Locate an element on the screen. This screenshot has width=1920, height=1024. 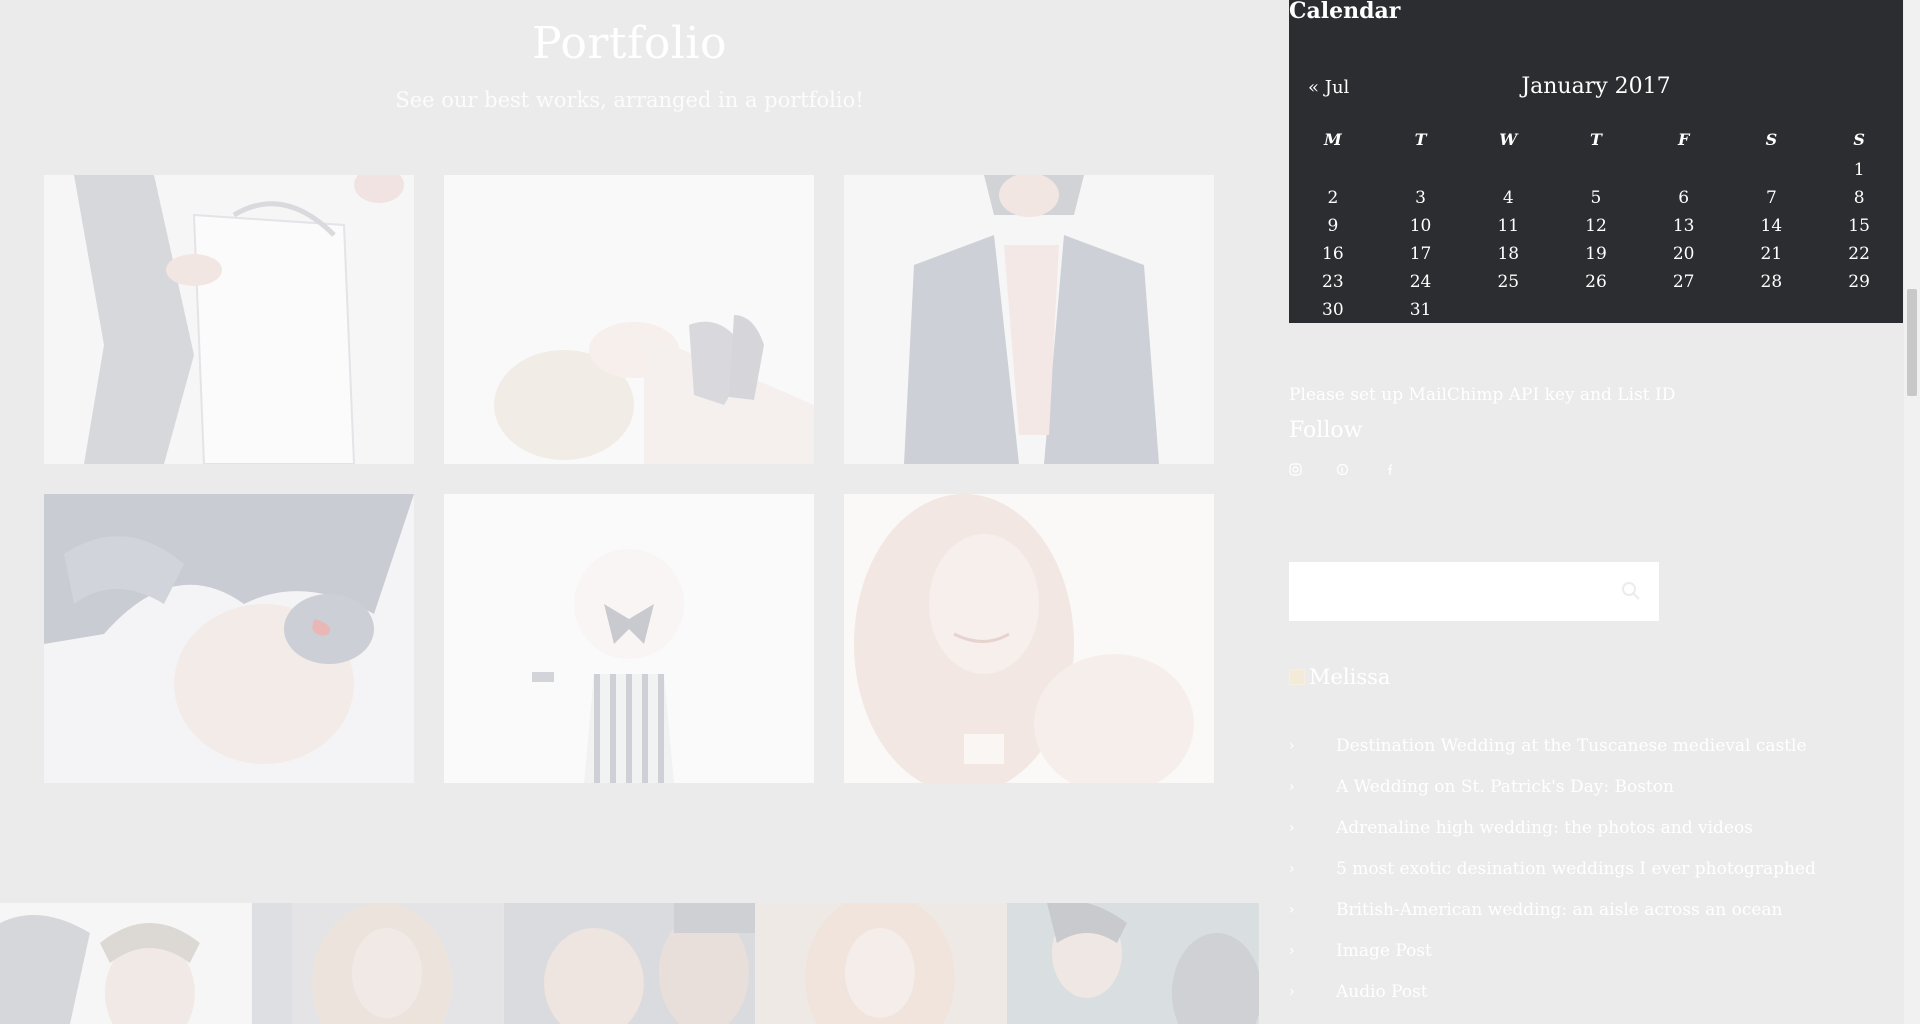
portfolio-item-striped-dress is located at coordinates (629, 638).